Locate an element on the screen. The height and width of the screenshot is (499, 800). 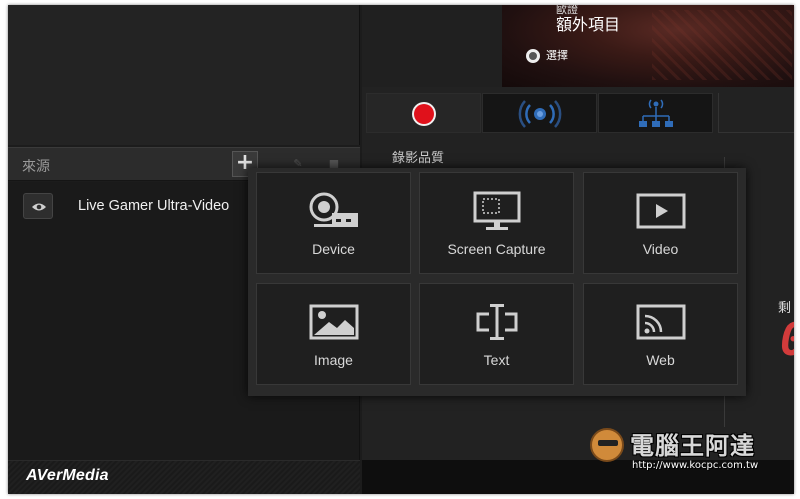
cast-icon is located at coordinates (660, 322).